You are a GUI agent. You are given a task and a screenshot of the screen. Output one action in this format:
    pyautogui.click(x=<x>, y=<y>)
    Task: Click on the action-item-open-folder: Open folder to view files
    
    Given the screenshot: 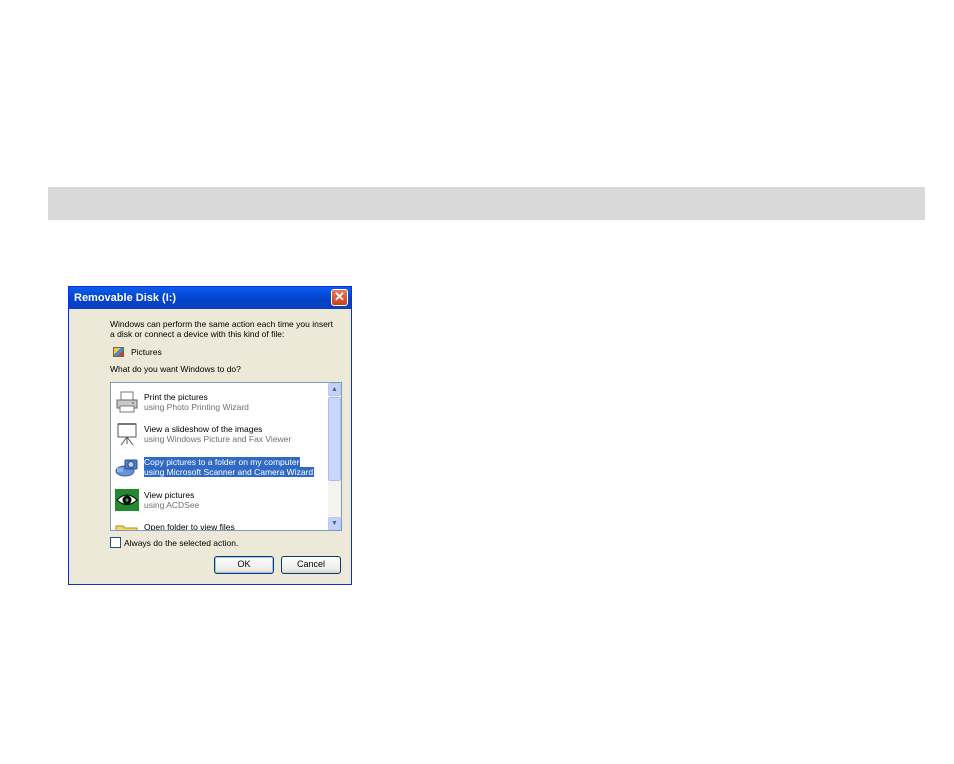 What is the action you would take?
    pyautogui.click(x=220, y=524)
    